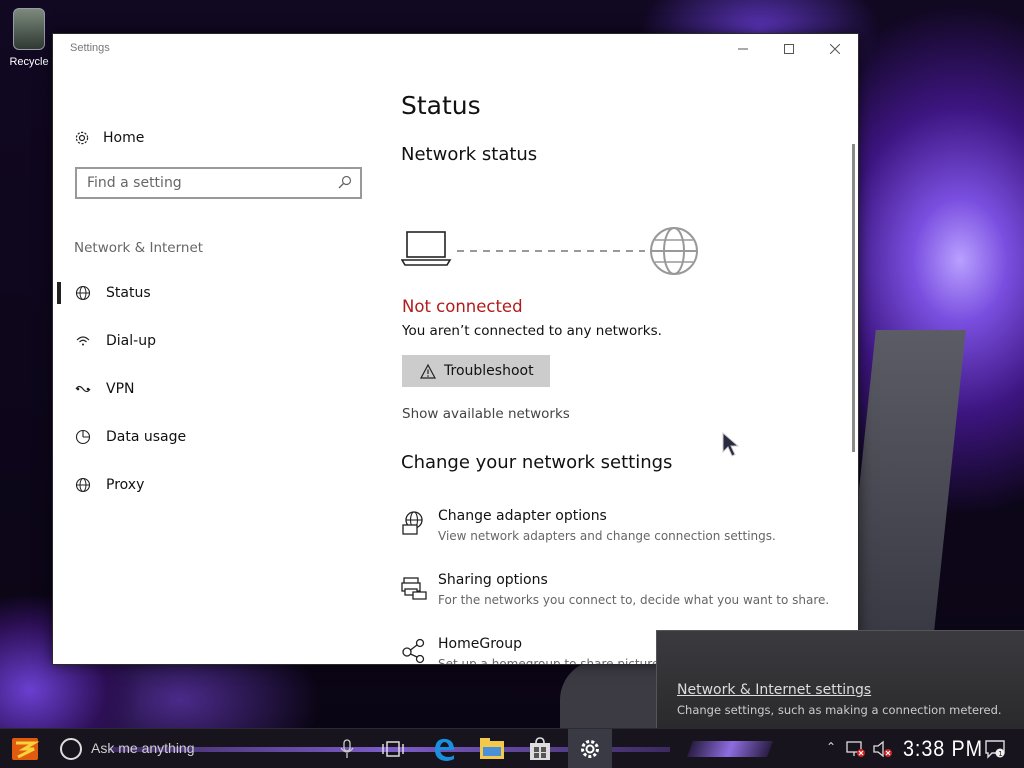 The image size is (1024, 768). What do you see at coordinates (124, 138) in the screenshot?
I see `home-label: Home` at bounding box center [124, 138].